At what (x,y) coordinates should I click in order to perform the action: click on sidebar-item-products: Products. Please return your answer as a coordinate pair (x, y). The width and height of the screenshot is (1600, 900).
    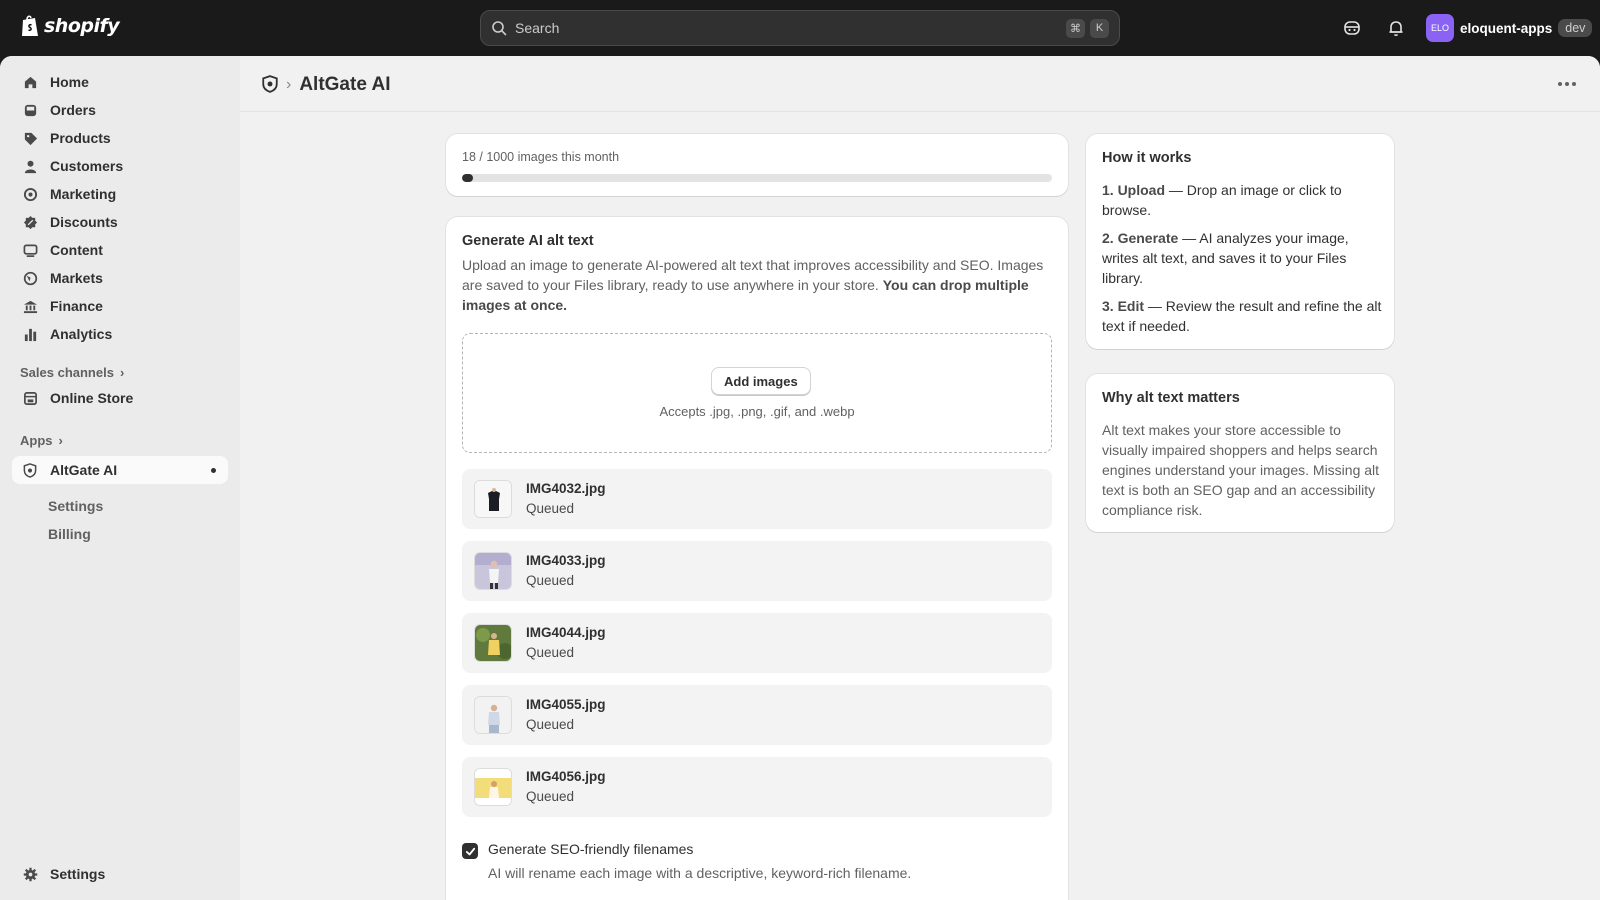
    Looking at the image, I should click on (120, 138).